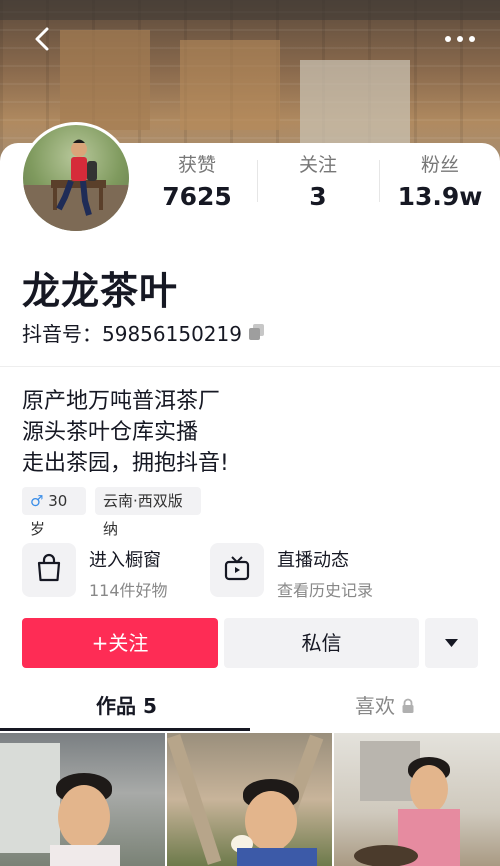 Image resolution: width=500 pixels, height=866 pixels. Describe the element at coordinates (313, 559) in the screenshot. I see `live-history-title: 直播动态` at that location.